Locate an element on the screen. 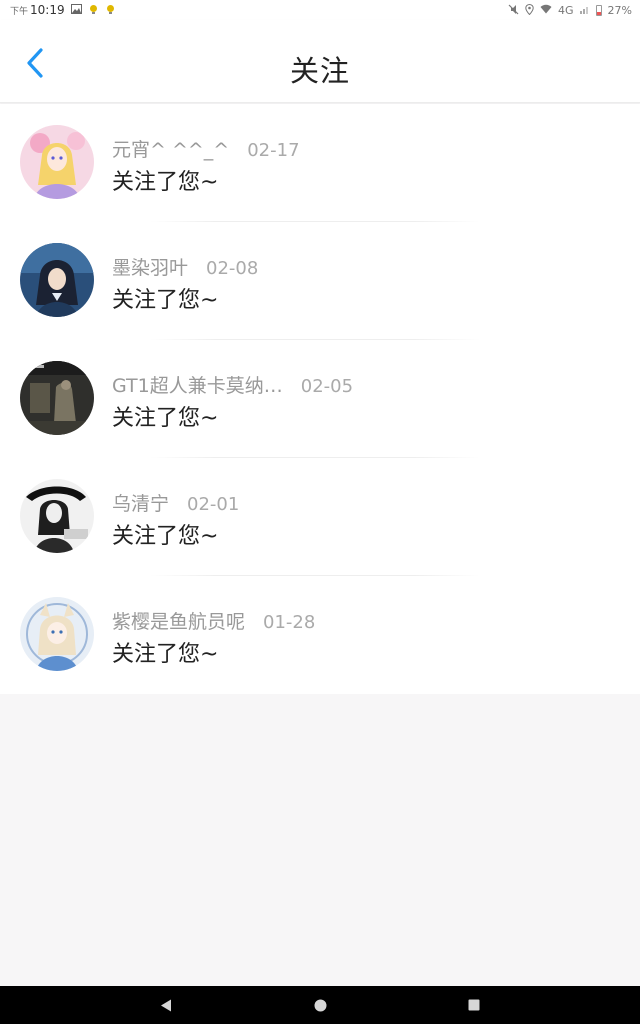 The width and height of the screenshot is (640, 1024). list-item: 乌清宁 02-01 关注了您~ is located at coordinates (320, 517).